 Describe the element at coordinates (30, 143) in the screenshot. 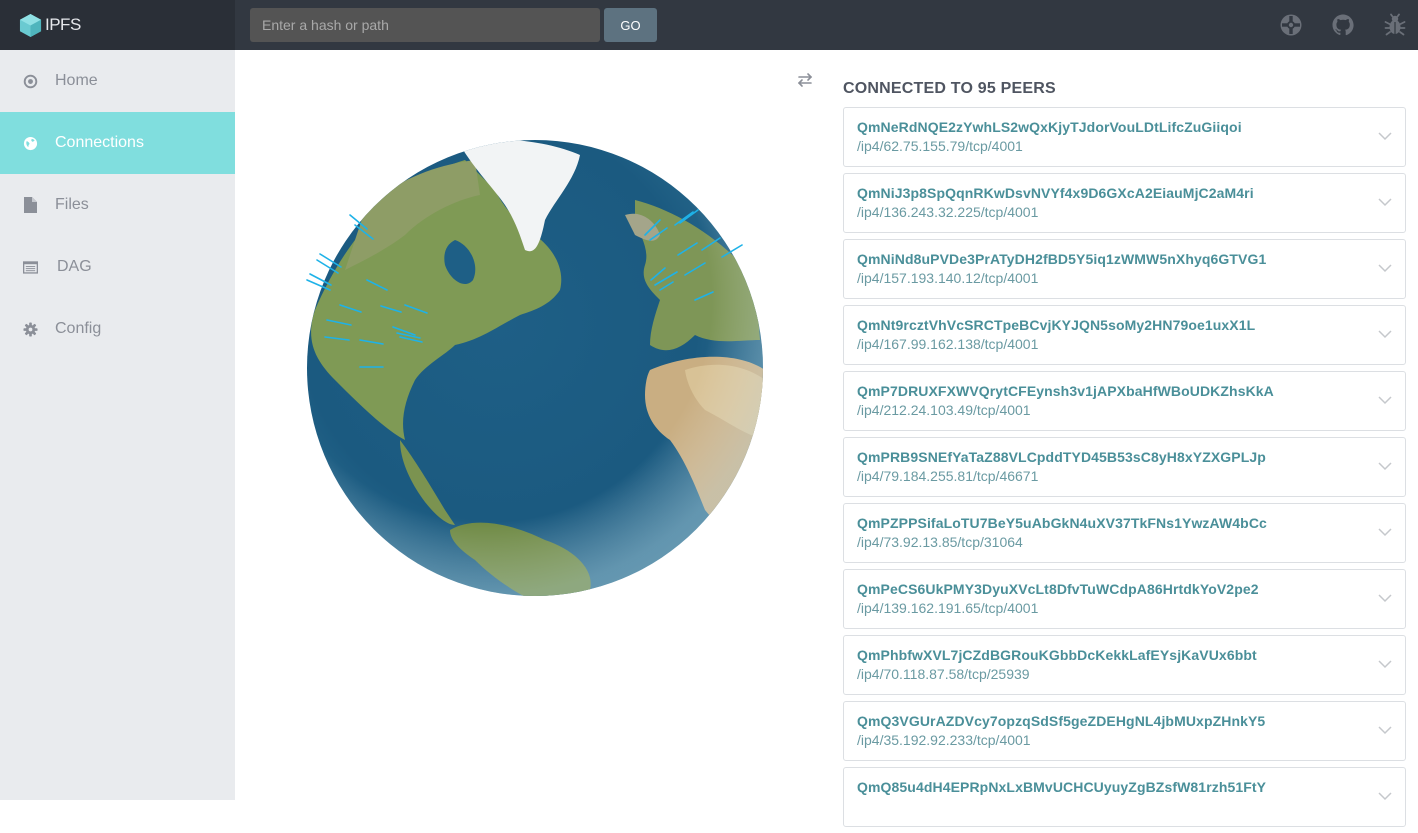

I see `globe-icon` at that location.